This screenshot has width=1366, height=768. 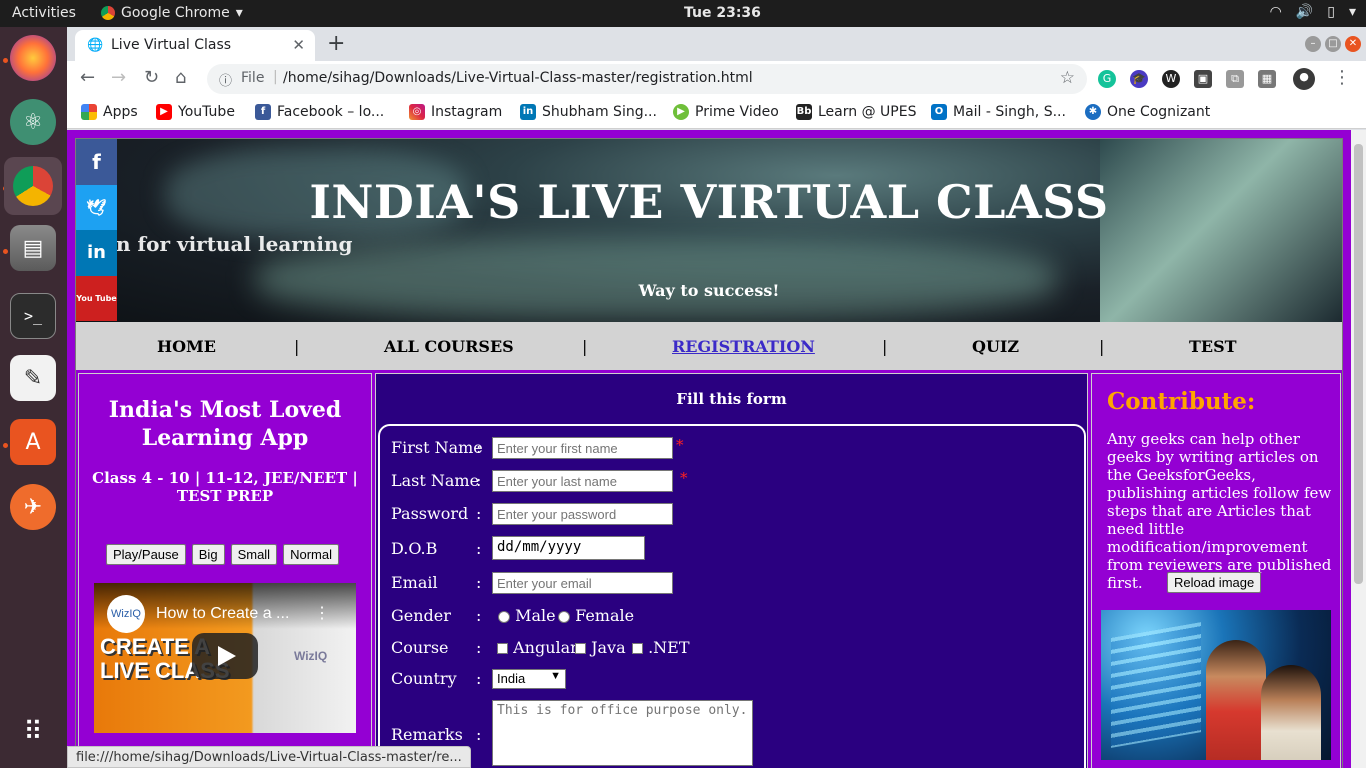 What do you see at coordinates (1313, 12) in the screenshot?
I see `system-tray: ◠ 🔊 ▯ ▾` at bounding box center [1313, 12].